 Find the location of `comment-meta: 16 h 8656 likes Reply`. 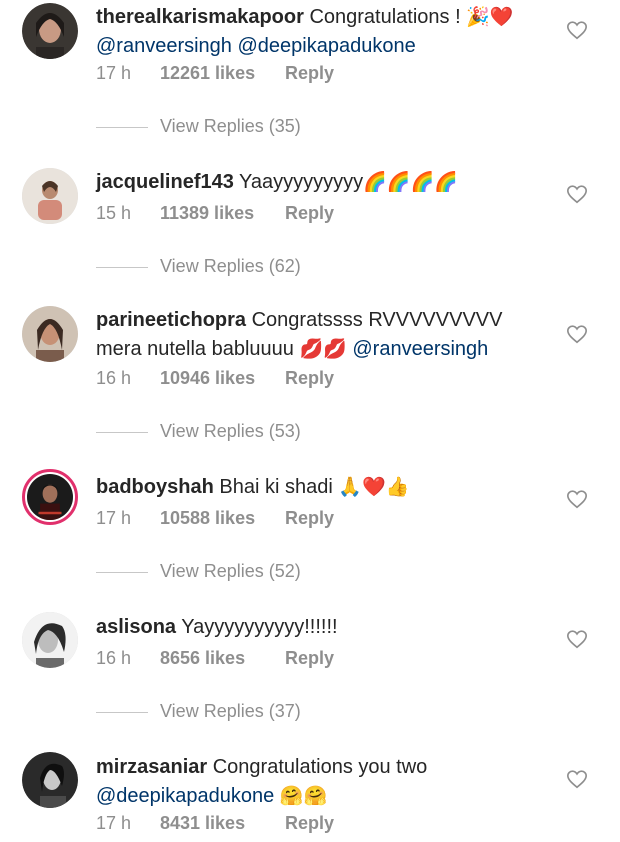

comment-meta: 16 h 8656 likes Reply is located at coordinates (215, 658).